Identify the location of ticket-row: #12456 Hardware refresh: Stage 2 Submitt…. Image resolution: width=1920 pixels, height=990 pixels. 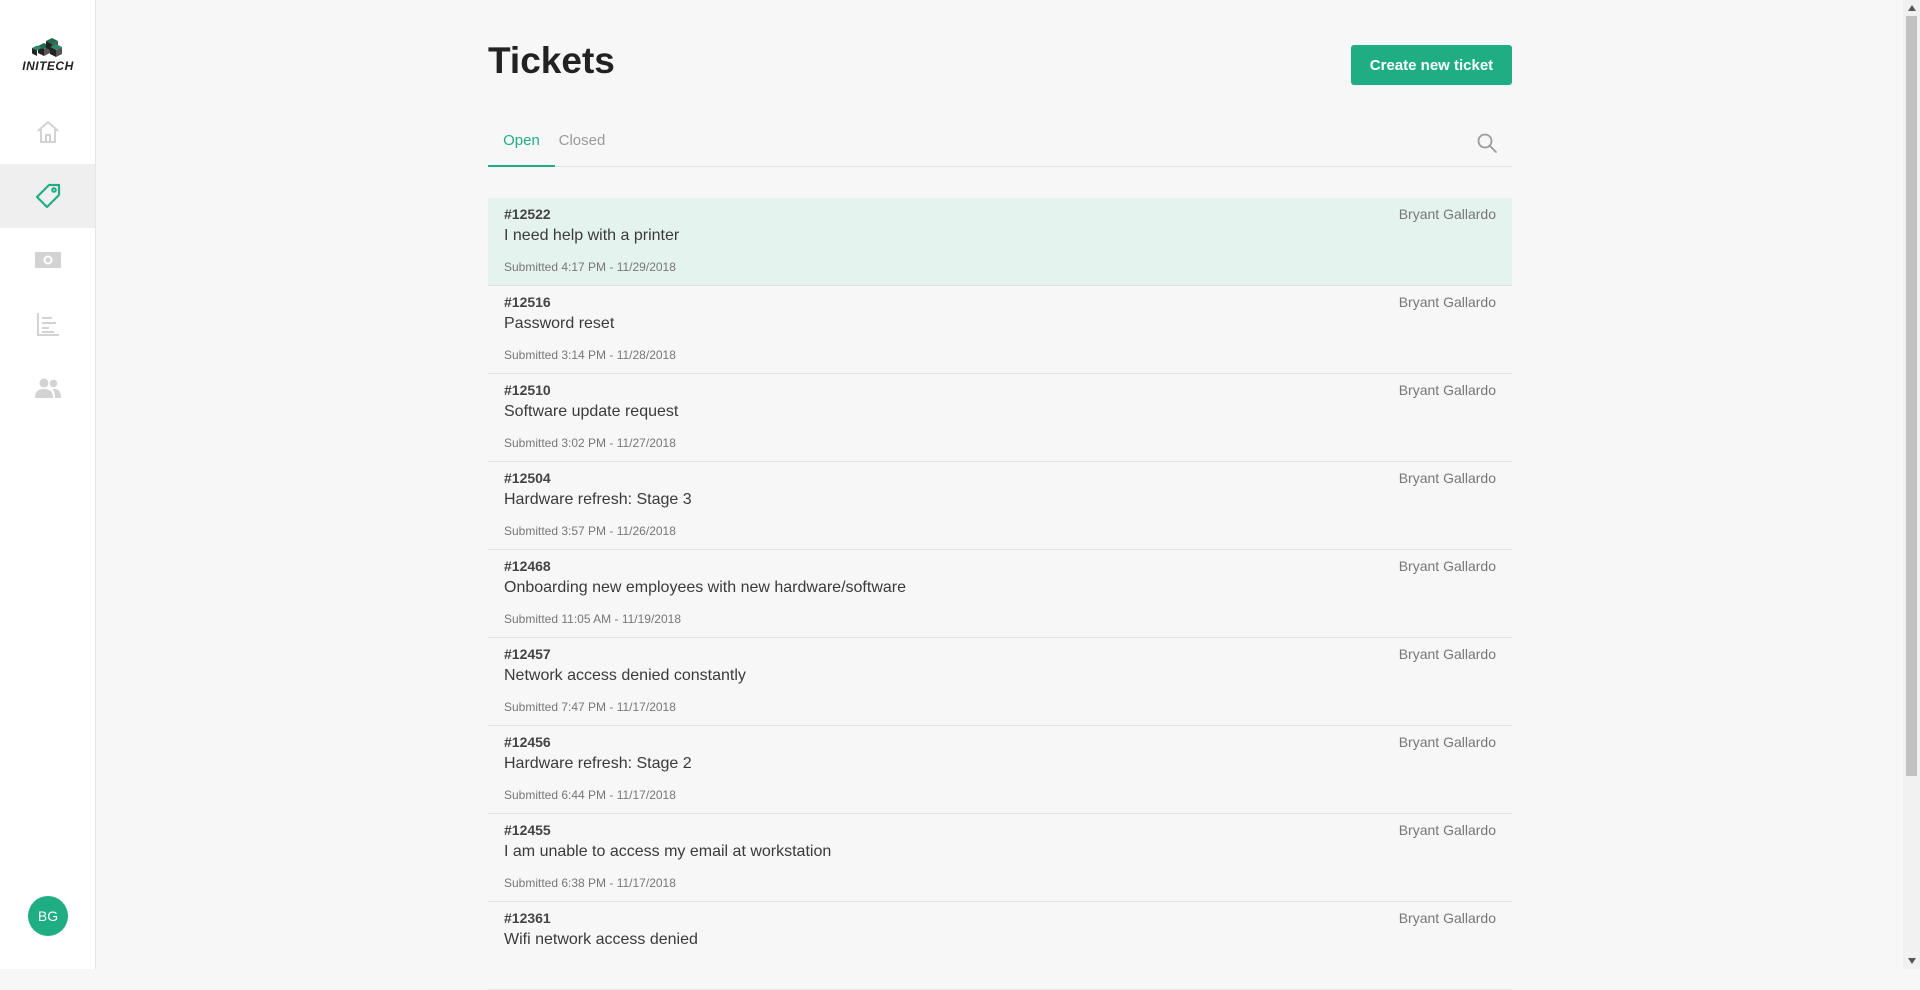
(1000, 770).